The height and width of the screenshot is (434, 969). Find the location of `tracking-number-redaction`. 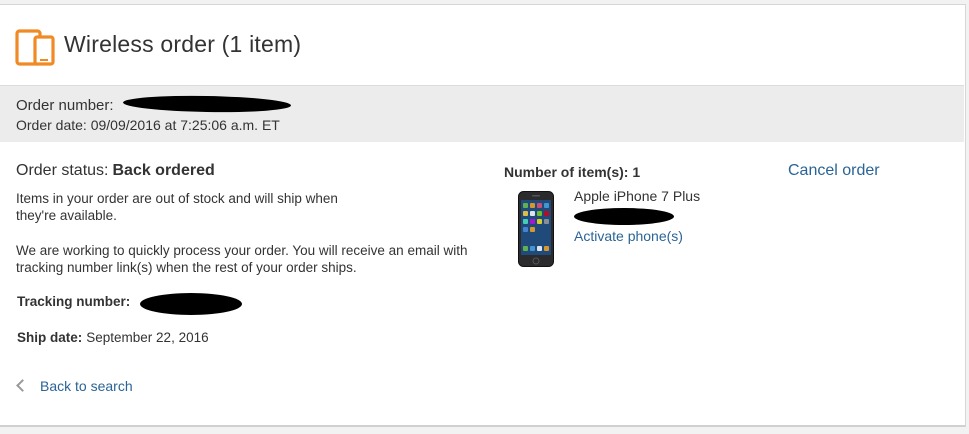

tracking-number-redaction is located at coordinates (191, 304).